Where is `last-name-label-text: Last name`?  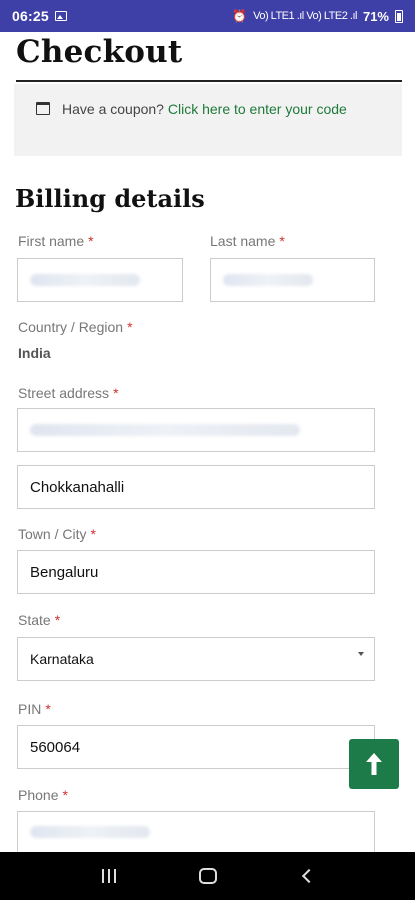
last-name-label-text: Last name is located at coordinates (243, 241).